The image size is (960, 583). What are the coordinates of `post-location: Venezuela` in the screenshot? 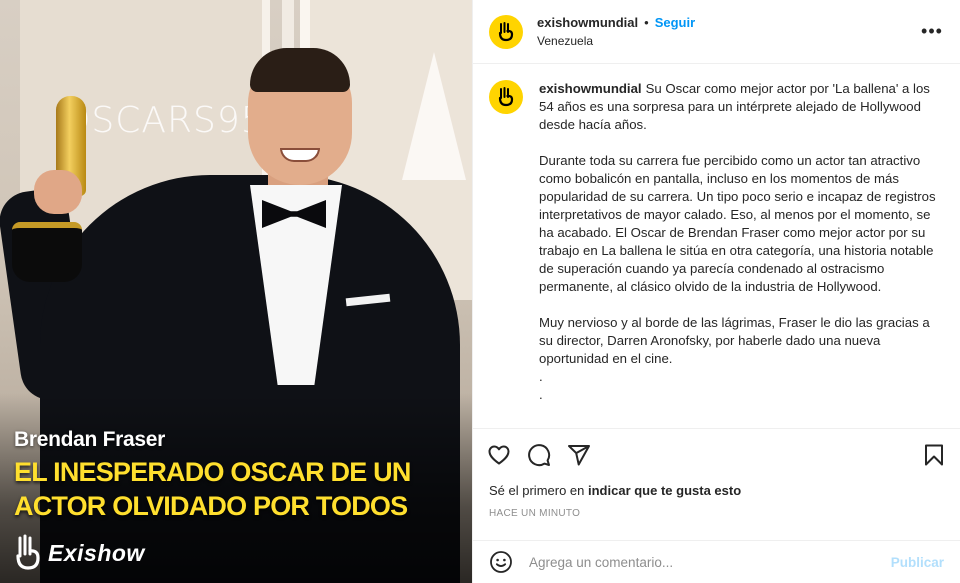 It's located at (728, 41).